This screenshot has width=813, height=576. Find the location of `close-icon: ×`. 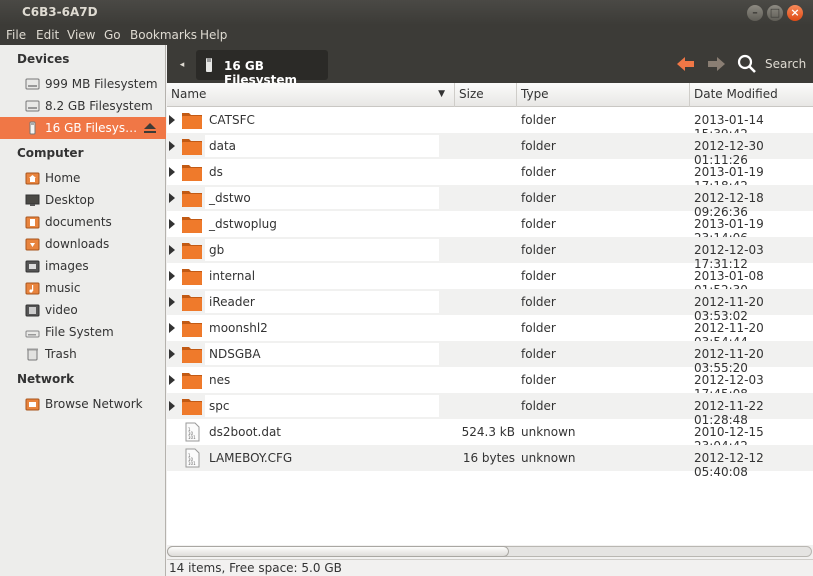

close-icon: × is located at coordinates (795, 13).